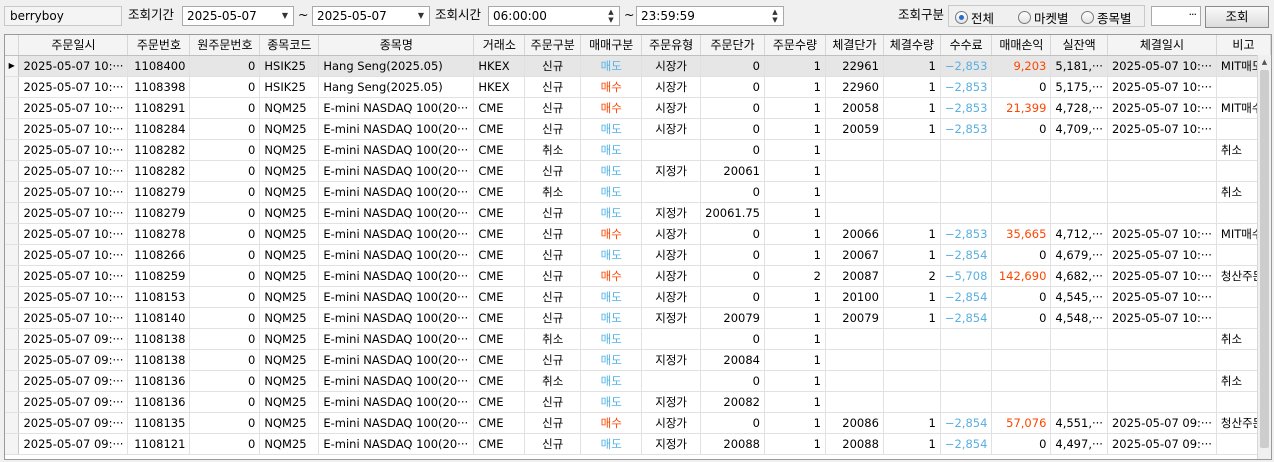  What do you see at coordinates (1264, 62) in the screenshot?
I see `scroll-up-icon: ▲` at bounding box center [1264, 62].